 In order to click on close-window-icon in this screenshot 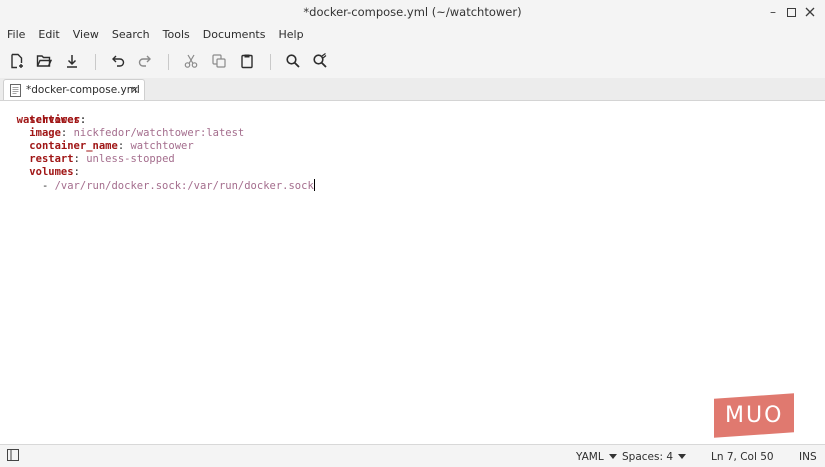, I will do `click(810, 12)`.